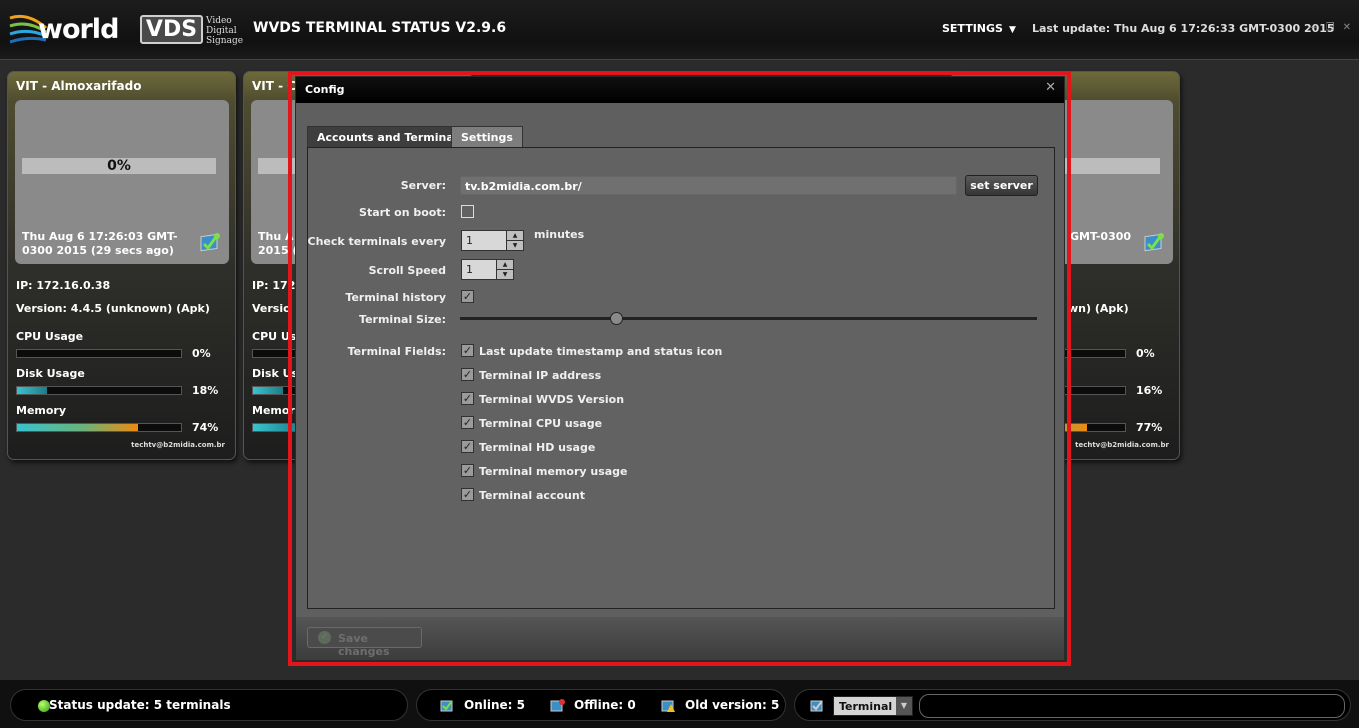  Describe the element at coordinates (325, 89) in the screenshot. I see `dialog-title: Config` at that location.